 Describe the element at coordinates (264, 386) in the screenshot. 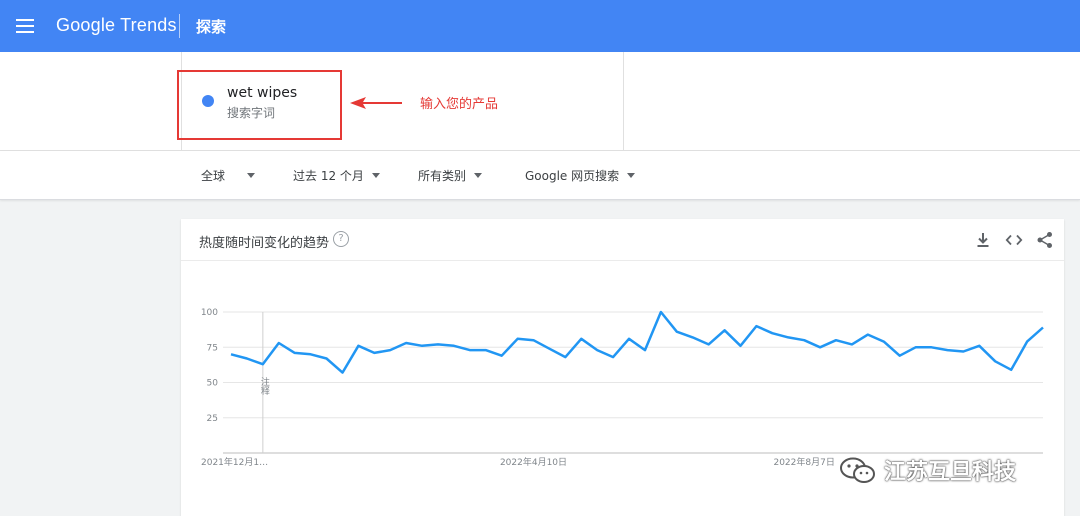

I see `annotation-marker-label: 注释` at that location.